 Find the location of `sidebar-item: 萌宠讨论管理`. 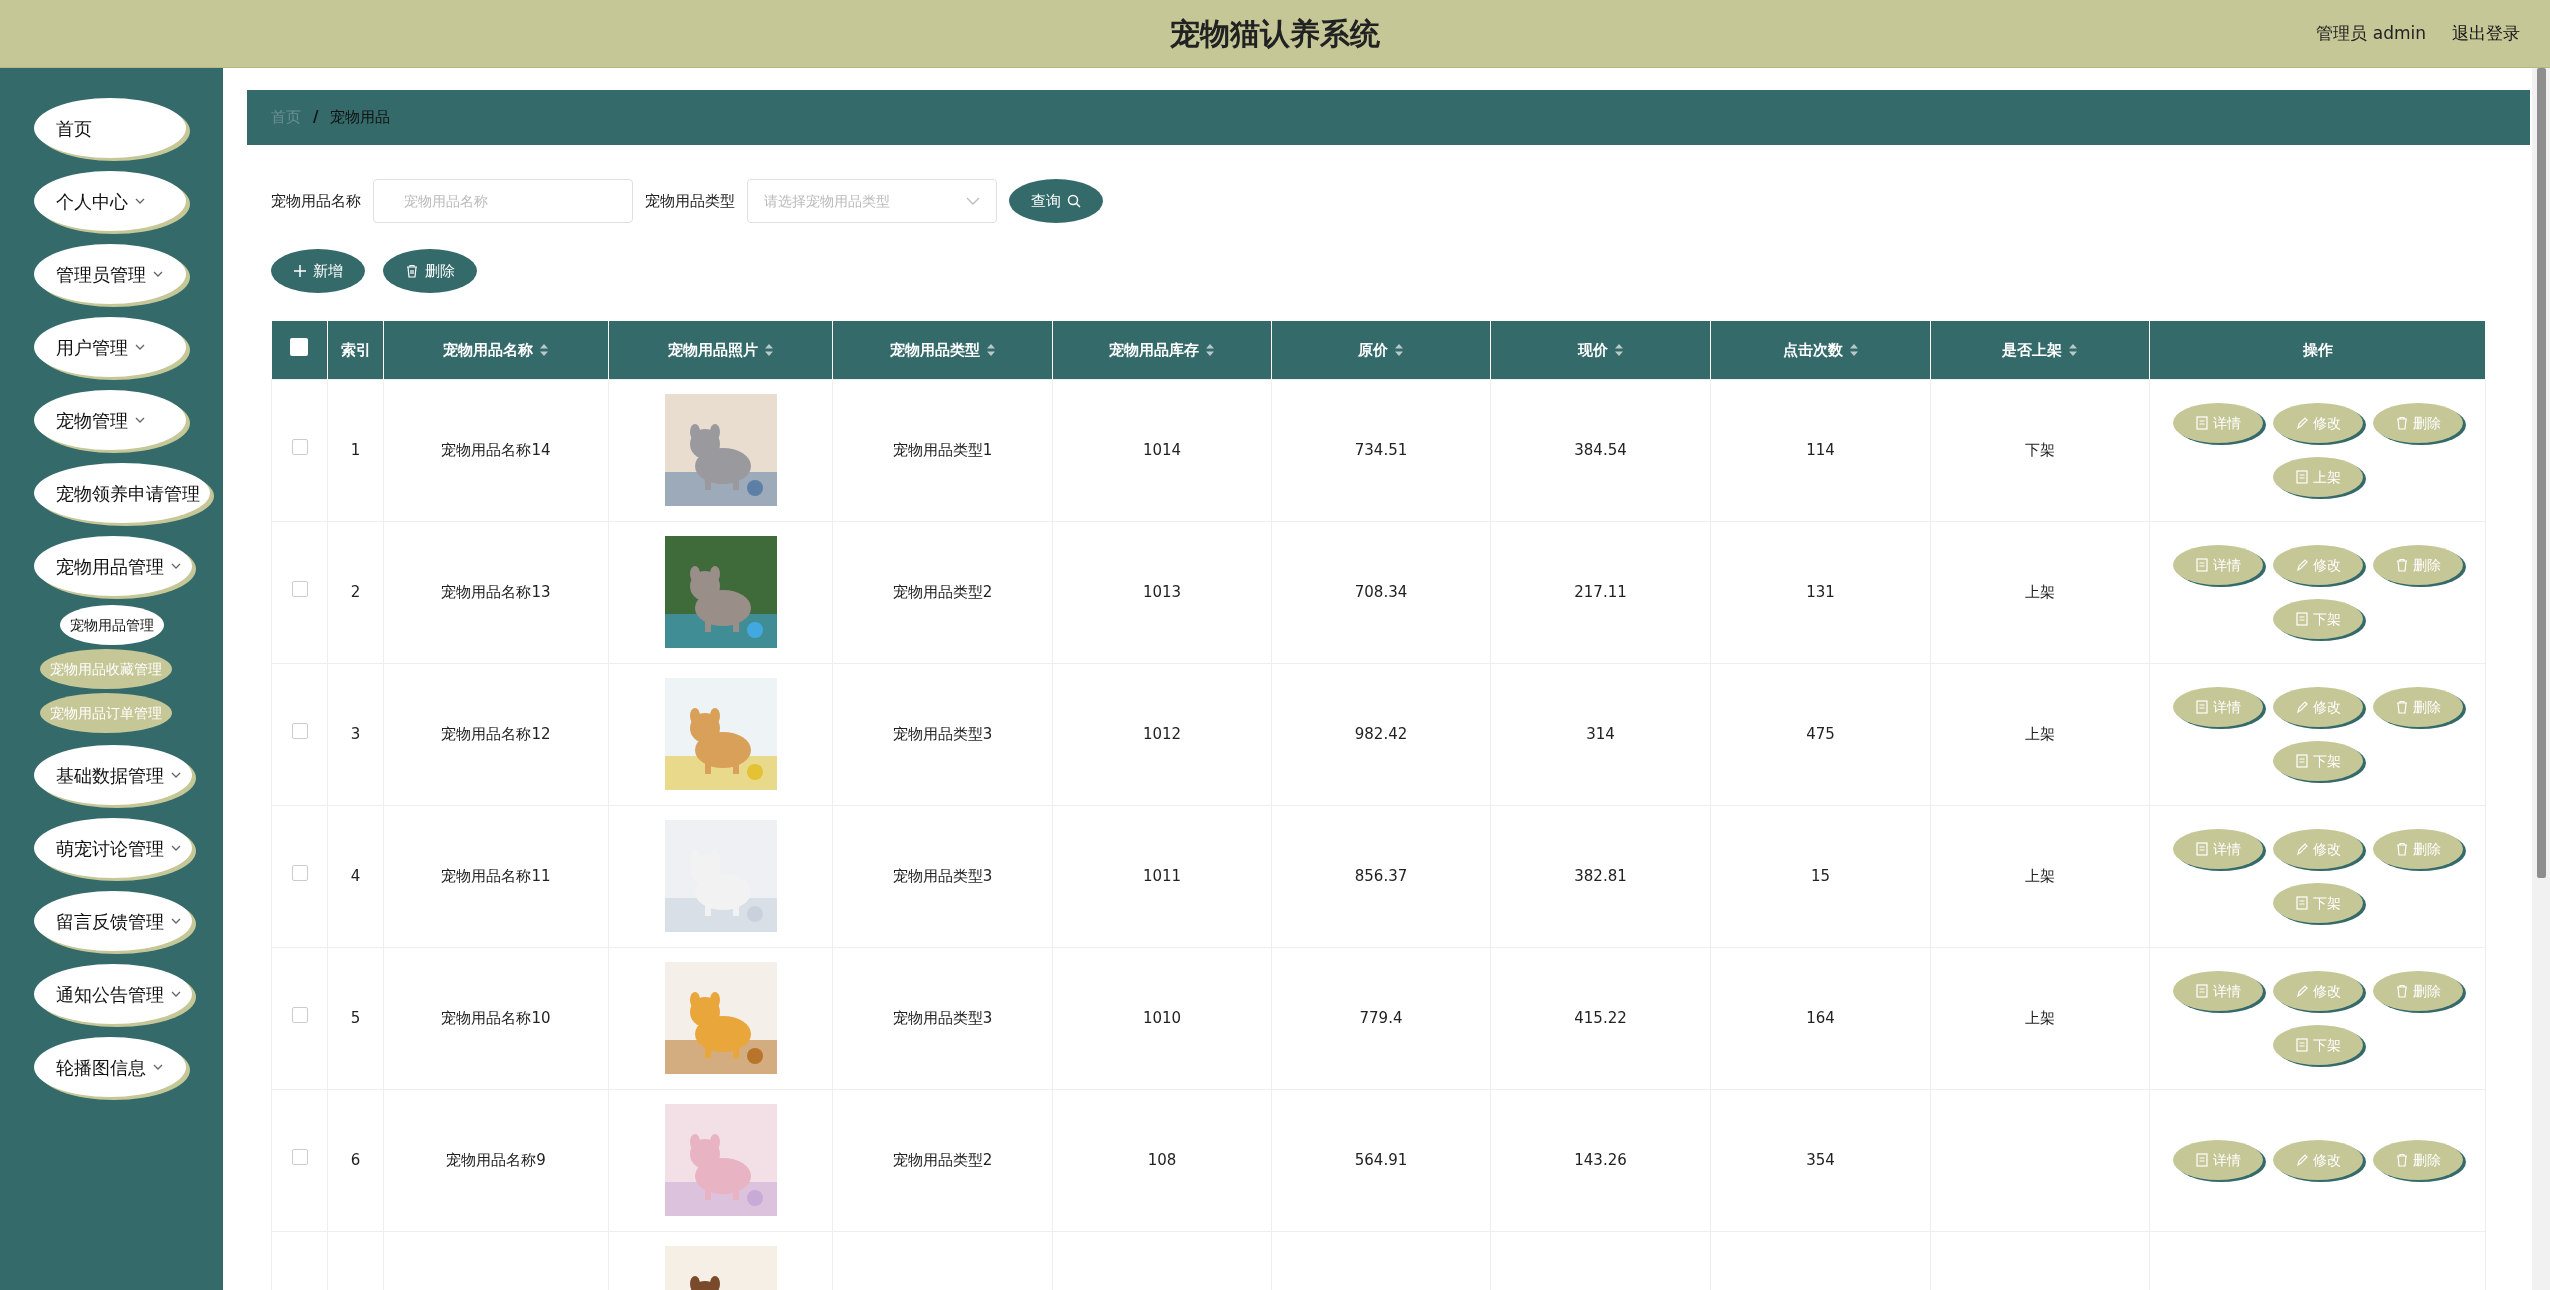

sidebar-item: 萌宠讨论管理 is located at coordinates (113, 848).